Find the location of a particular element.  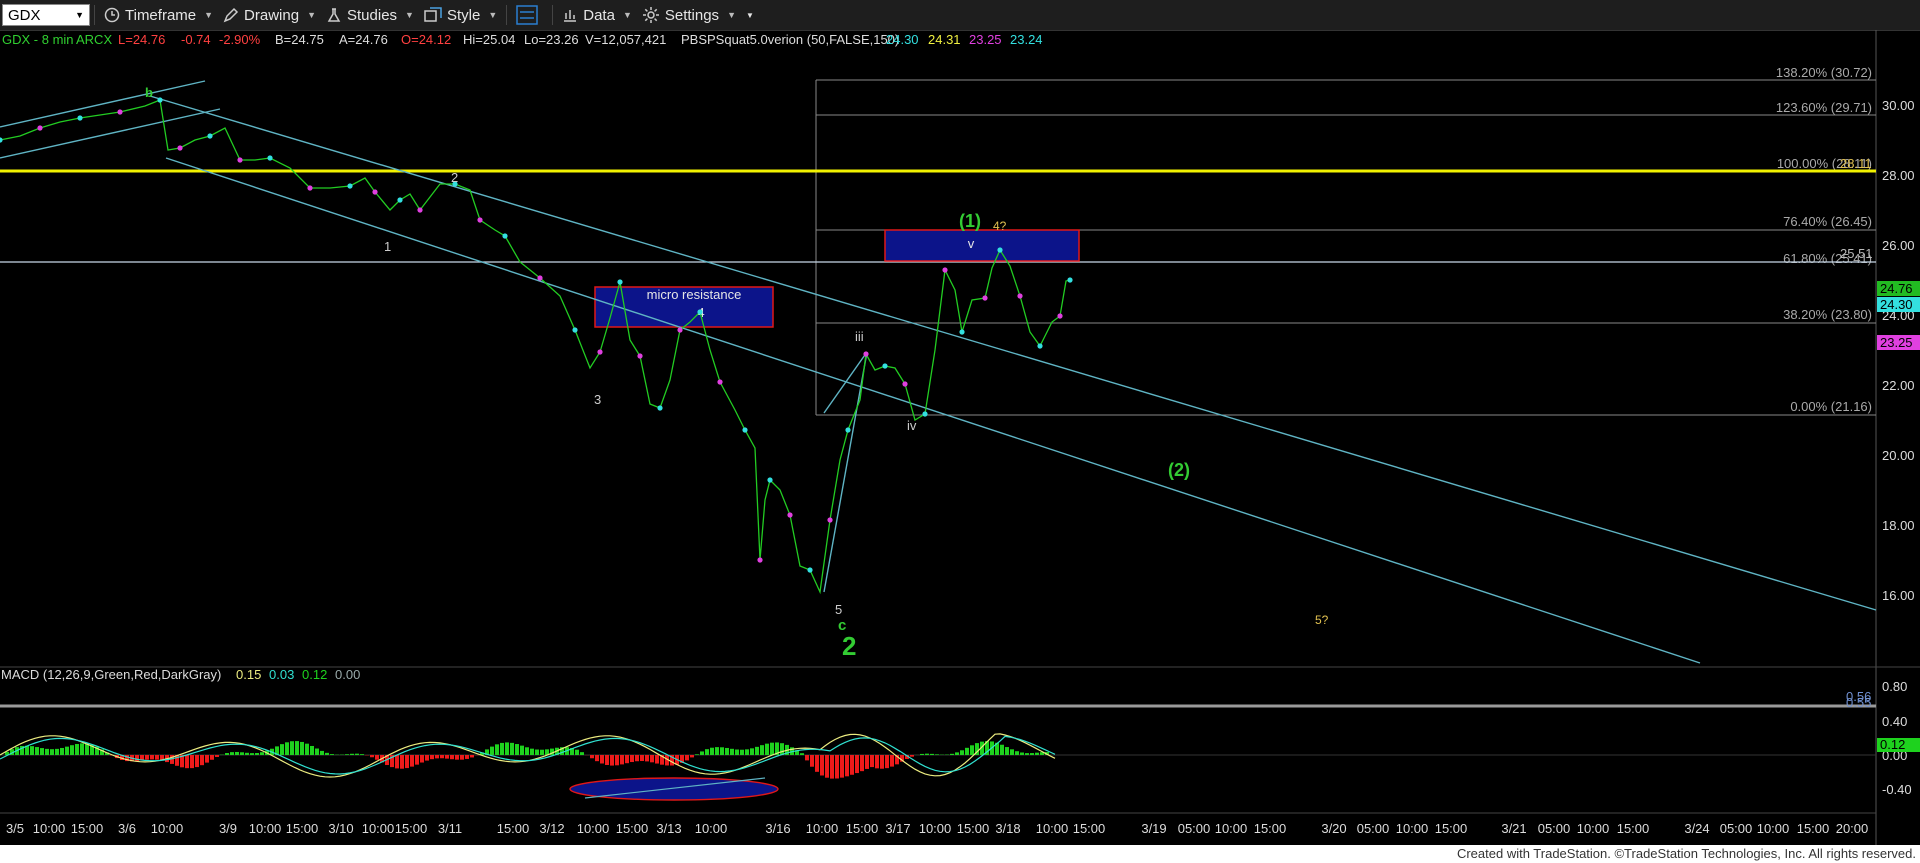

study-value-1: 24.30 is located at coordinates (902, 39).